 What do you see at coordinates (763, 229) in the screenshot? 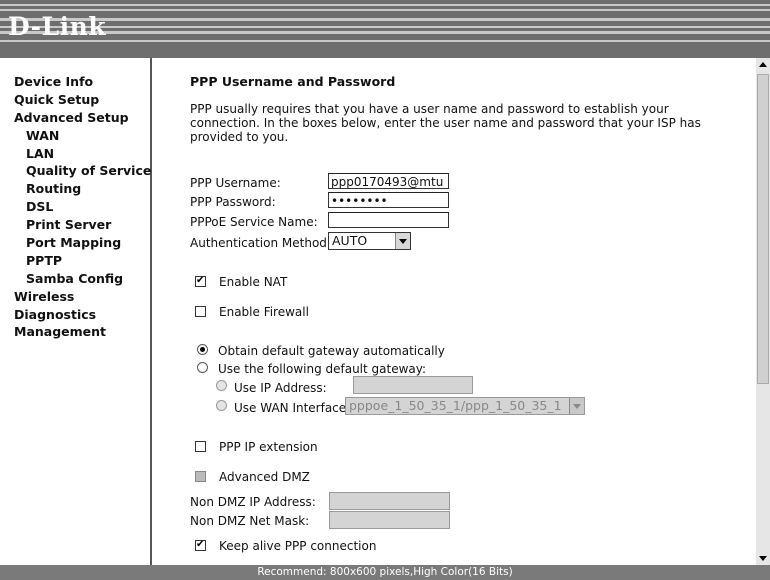
I see `scrollbar-thumb` at bounding box center [763, 229].